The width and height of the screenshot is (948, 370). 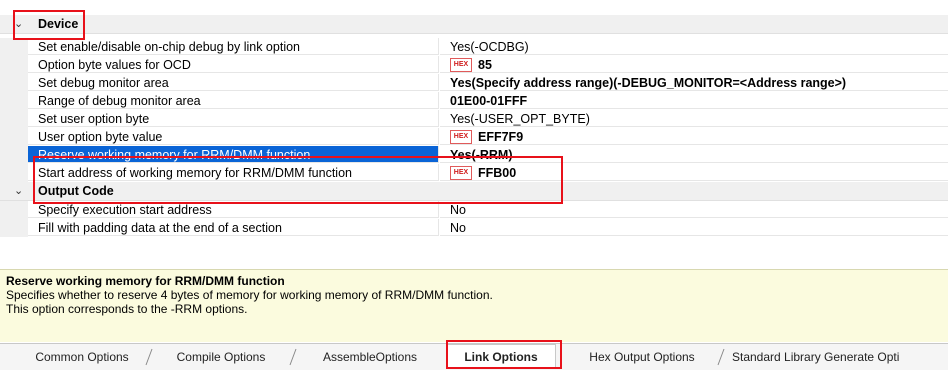 What do you see at coordinates (489, 47) in the screenshot?
I see `value-text: Yes(-OCDBG)` at bounding box center [489, 47].